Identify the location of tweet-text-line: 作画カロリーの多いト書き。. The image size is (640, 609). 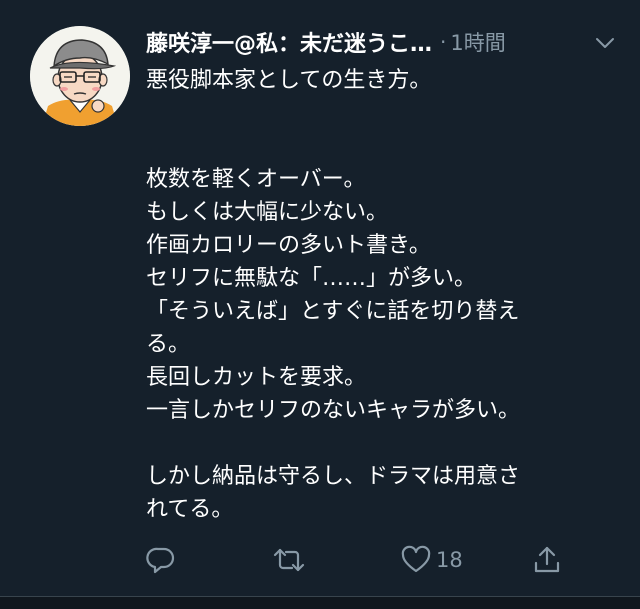
(288, 245).